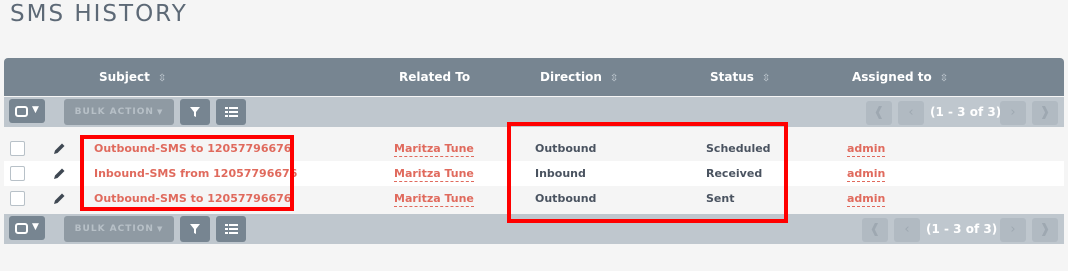  I want to click on column-header-assigned-to: Assigned to ⇳, so click(900, 77).